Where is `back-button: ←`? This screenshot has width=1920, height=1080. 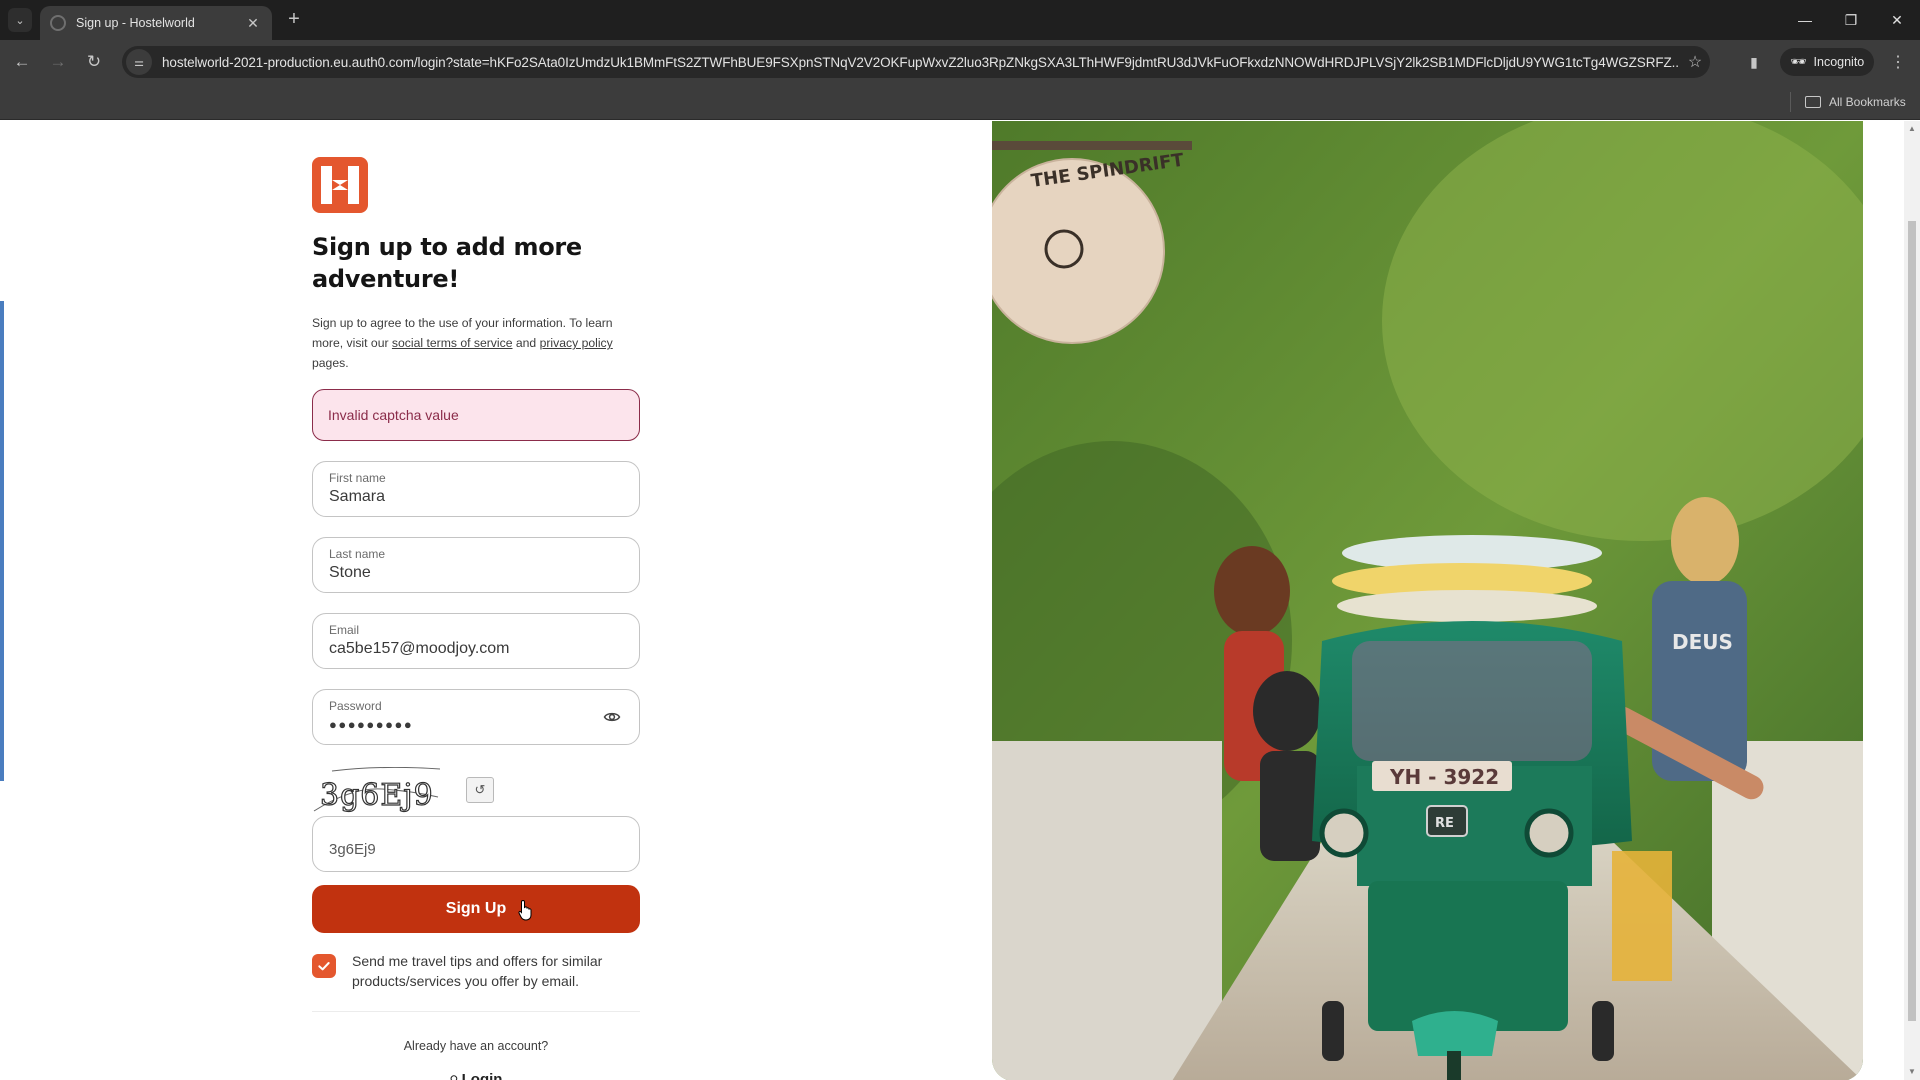 back-button: ← is located at coordinates (22, 62).